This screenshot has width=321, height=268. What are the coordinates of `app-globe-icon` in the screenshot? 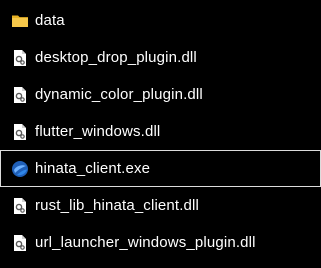 It's located at (20, 168).